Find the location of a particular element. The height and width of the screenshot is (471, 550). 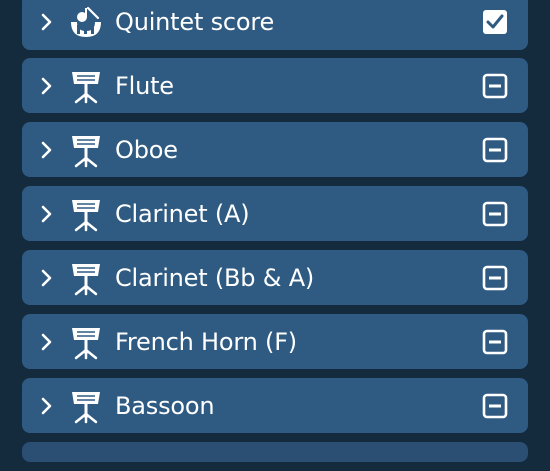

layout-row-flute: Flute is located at coordinates (275, 85).